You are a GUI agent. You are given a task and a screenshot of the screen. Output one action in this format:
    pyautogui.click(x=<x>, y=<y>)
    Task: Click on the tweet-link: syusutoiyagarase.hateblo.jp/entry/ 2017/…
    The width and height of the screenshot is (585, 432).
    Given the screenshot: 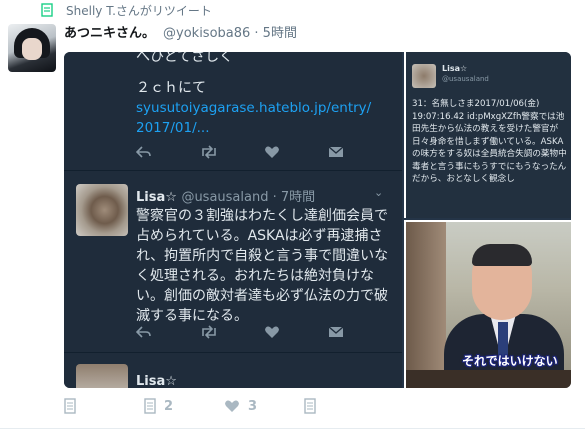 What is the action you would take?
    pyautogui.click(x=253, y=118)
    